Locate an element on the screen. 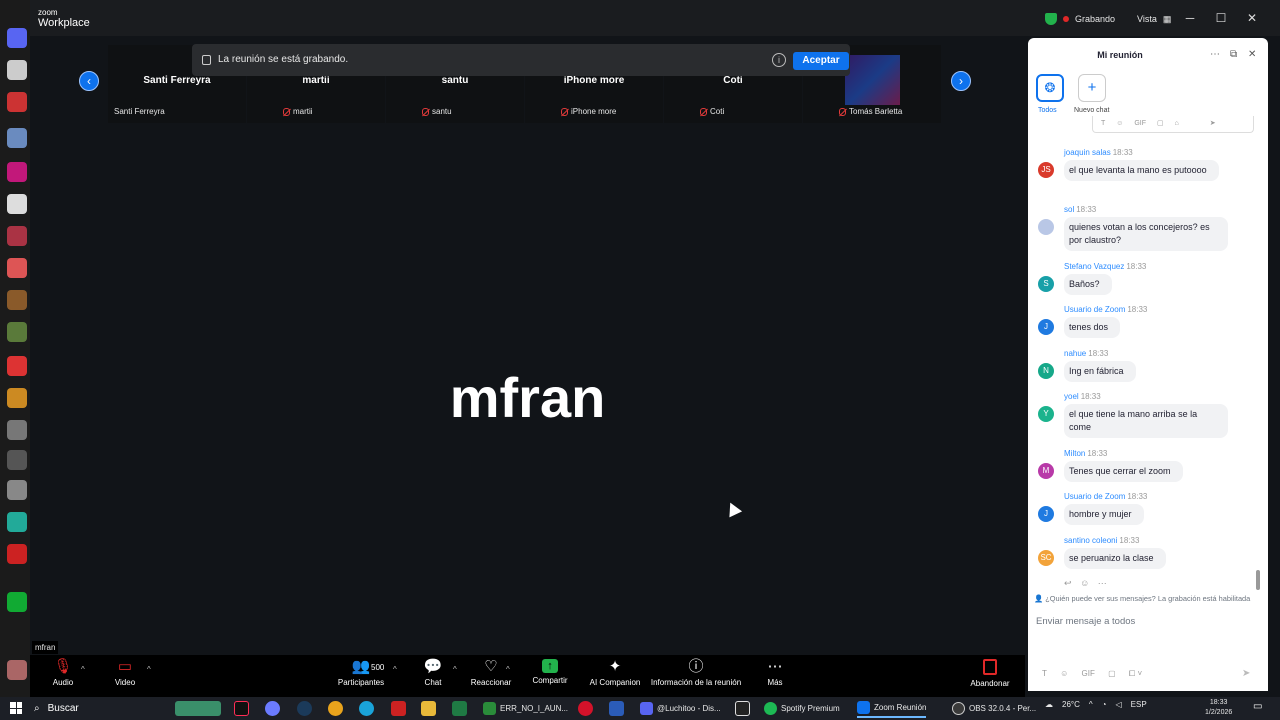 The height and width of the screenshot is (720, 1280). weather-label: 26°C is located at coordinates (1071, 704).